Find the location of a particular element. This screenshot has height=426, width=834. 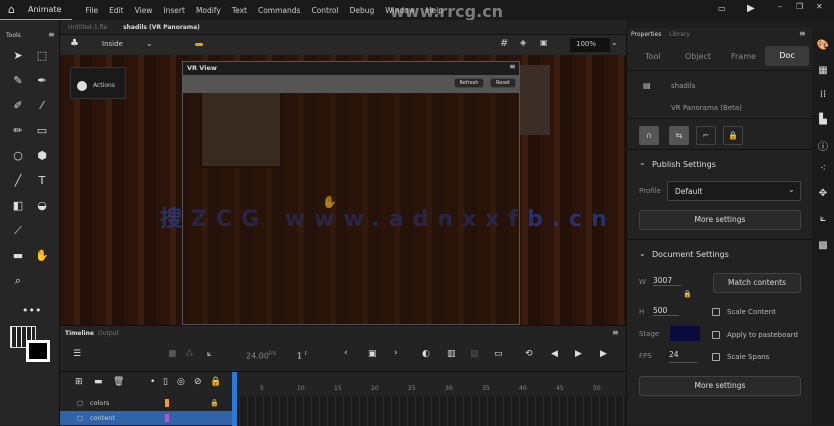

tween-icon: ▨ is located at coordinates (474, 354).